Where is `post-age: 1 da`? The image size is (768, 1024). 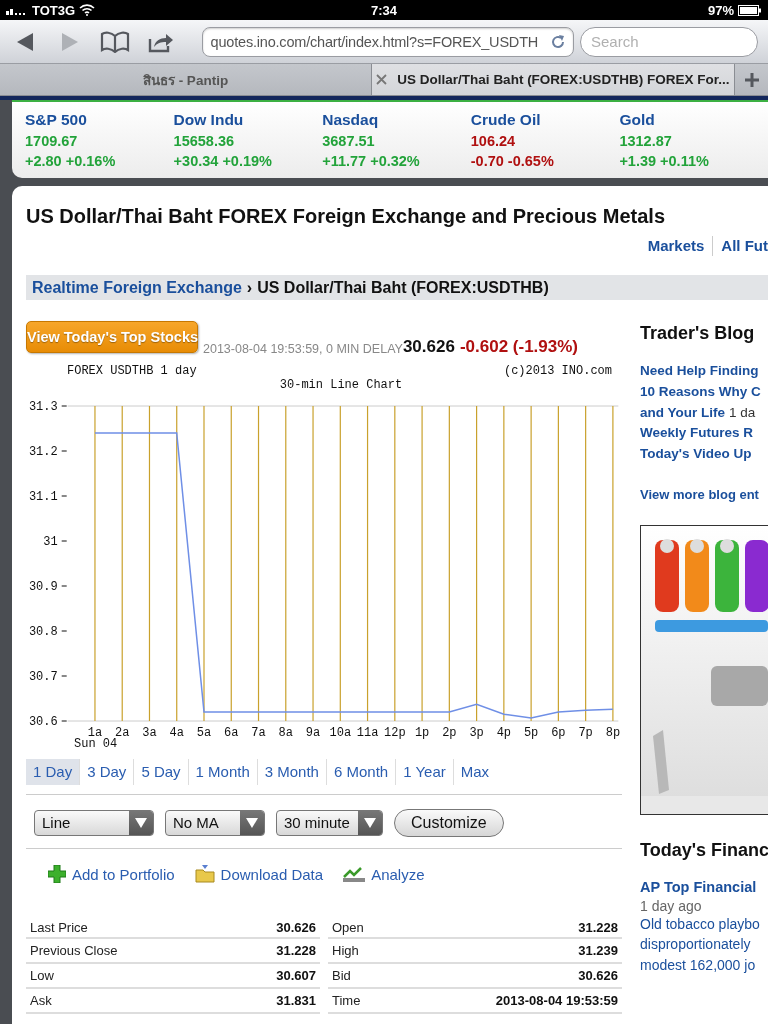
post-age: 1 da is located at coordinates (742, 412).